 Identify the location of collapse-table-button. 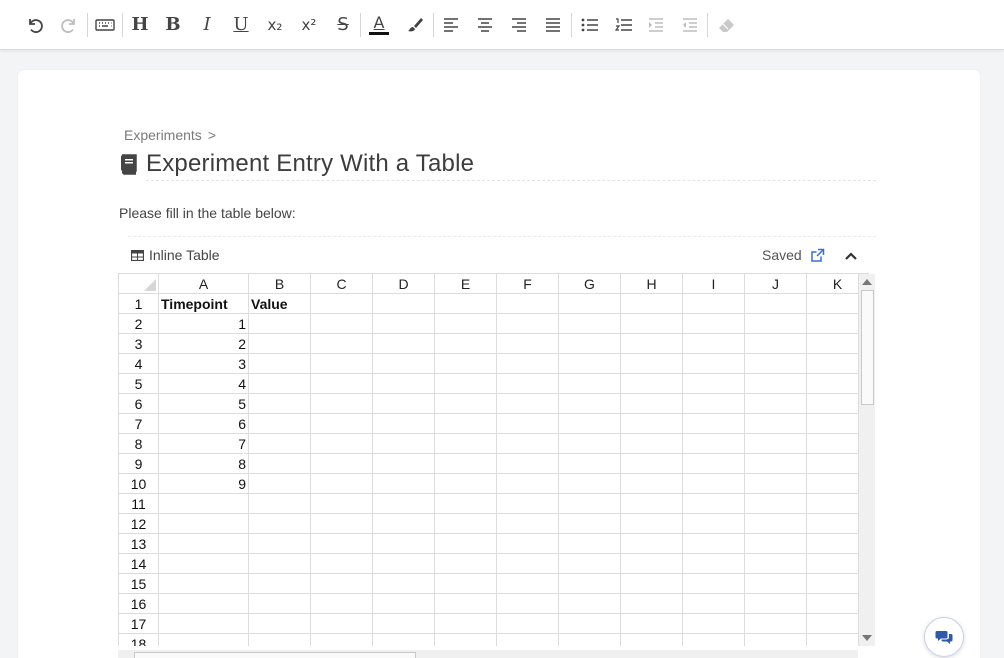
(851, 257).